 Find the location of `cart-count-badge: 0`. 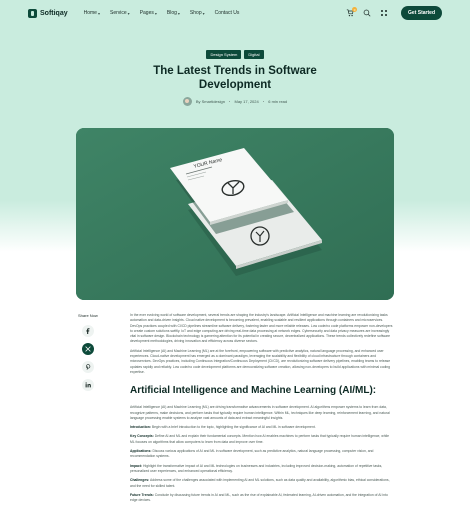

cart-count-badge: 0 is located at coordinates (355, 9).